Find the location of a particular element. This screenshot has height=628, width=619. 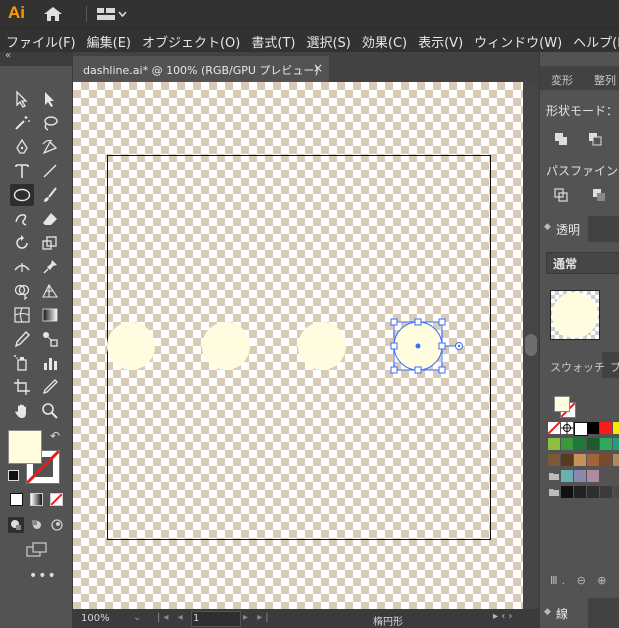

home-icon is located at coordinates (53, 14).